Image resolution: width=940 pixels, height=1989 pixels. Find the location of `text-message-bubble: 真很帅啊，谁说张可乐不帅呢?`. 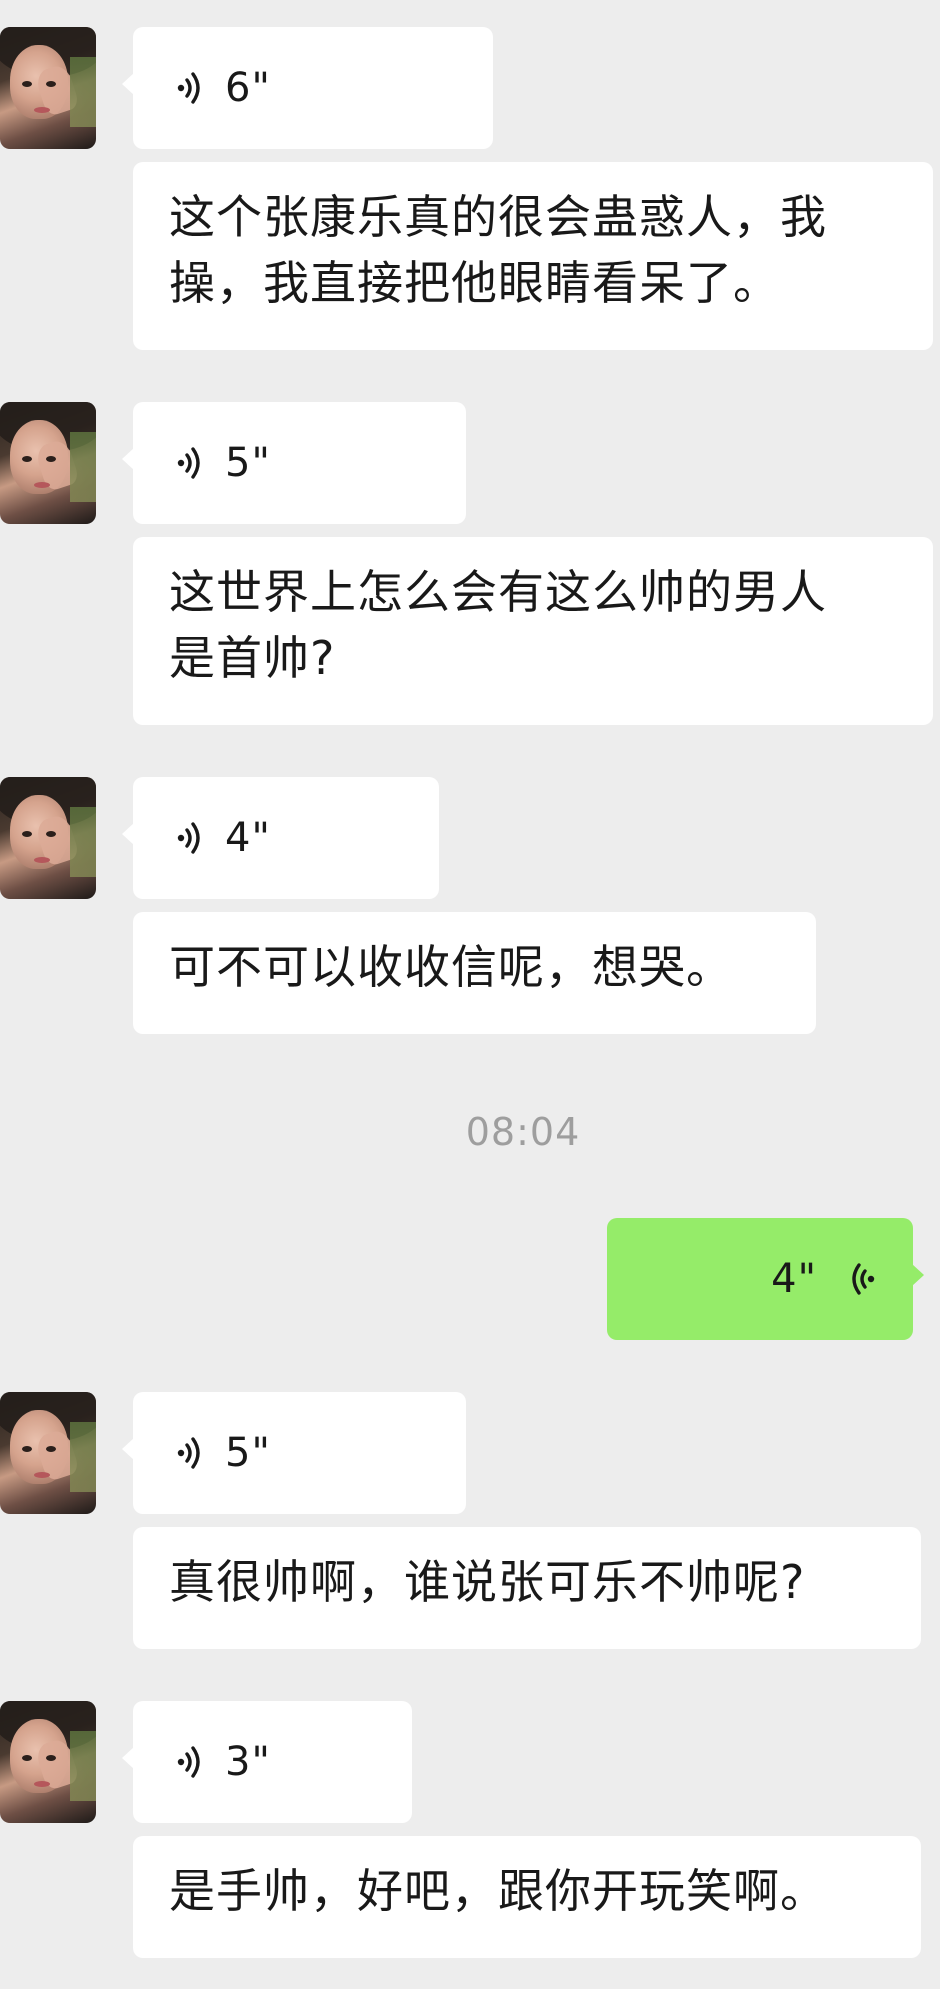

text-message-bubble: 真很帅啊，谁说张可乐不帅呢? is located at coordinates (527, 1588).